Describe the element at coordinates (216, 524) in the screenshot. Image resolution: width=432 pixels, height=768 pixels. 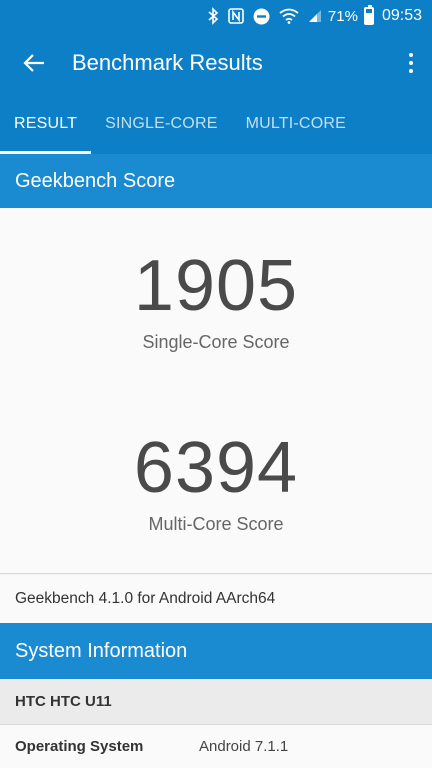
I see `multi-core-score-label: Multi-Core Score` at that location.